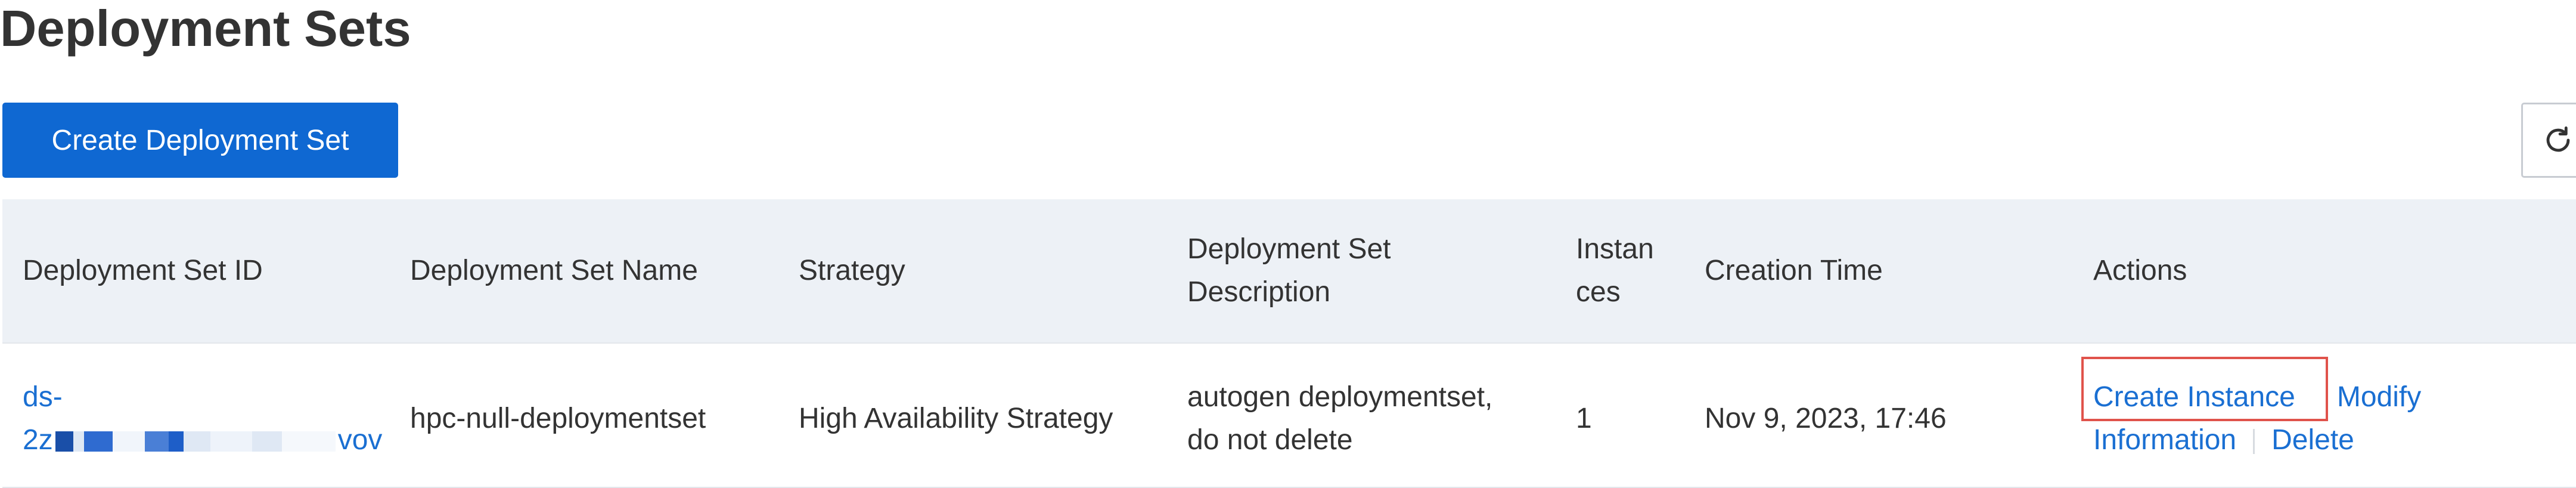 This screenshot has height=488, width=2576. Describe the element at coordinates (956, 418) in the screenshot. I see `deployment-set-strategy: High Availability Strategy` at that location.